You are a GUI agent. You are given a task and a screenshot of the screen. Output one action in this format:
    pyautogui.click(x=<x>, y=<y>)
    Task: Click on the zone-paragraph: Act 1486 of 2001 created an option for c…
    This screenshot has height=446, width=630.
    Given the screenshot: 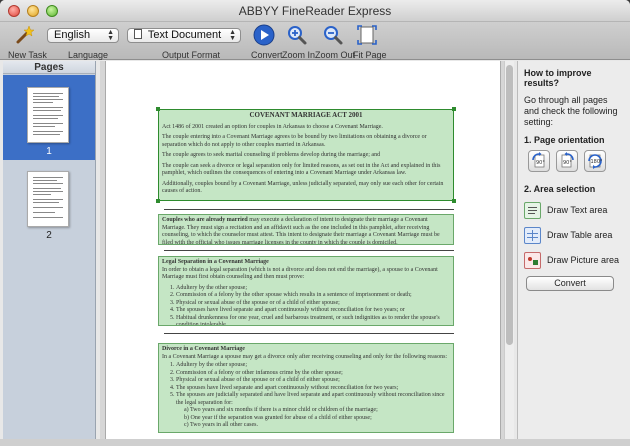 What is the action you would take?
    pyautogui.click(x=272, y=126)
    